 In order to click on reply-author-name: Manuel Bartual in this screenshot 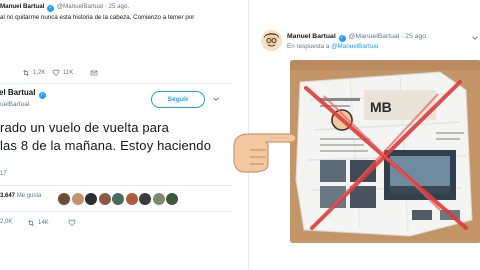, I will do `click(311, 36)`.